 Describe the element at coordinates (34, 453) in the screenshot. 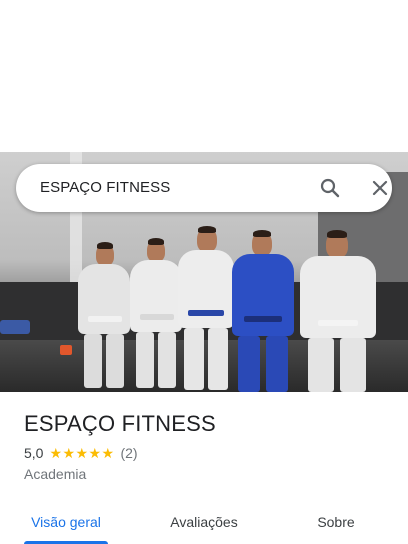

I see `rating-value: 5,0` at that location.